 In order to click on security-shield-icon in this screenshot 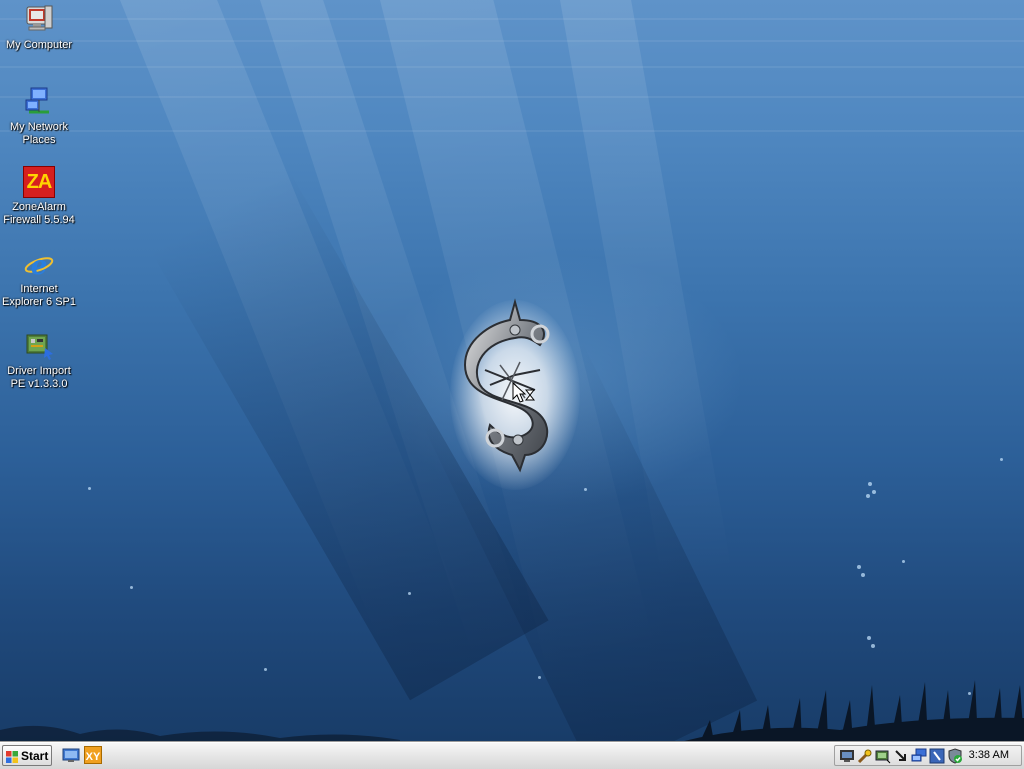, I will do `click(937, 756)`.